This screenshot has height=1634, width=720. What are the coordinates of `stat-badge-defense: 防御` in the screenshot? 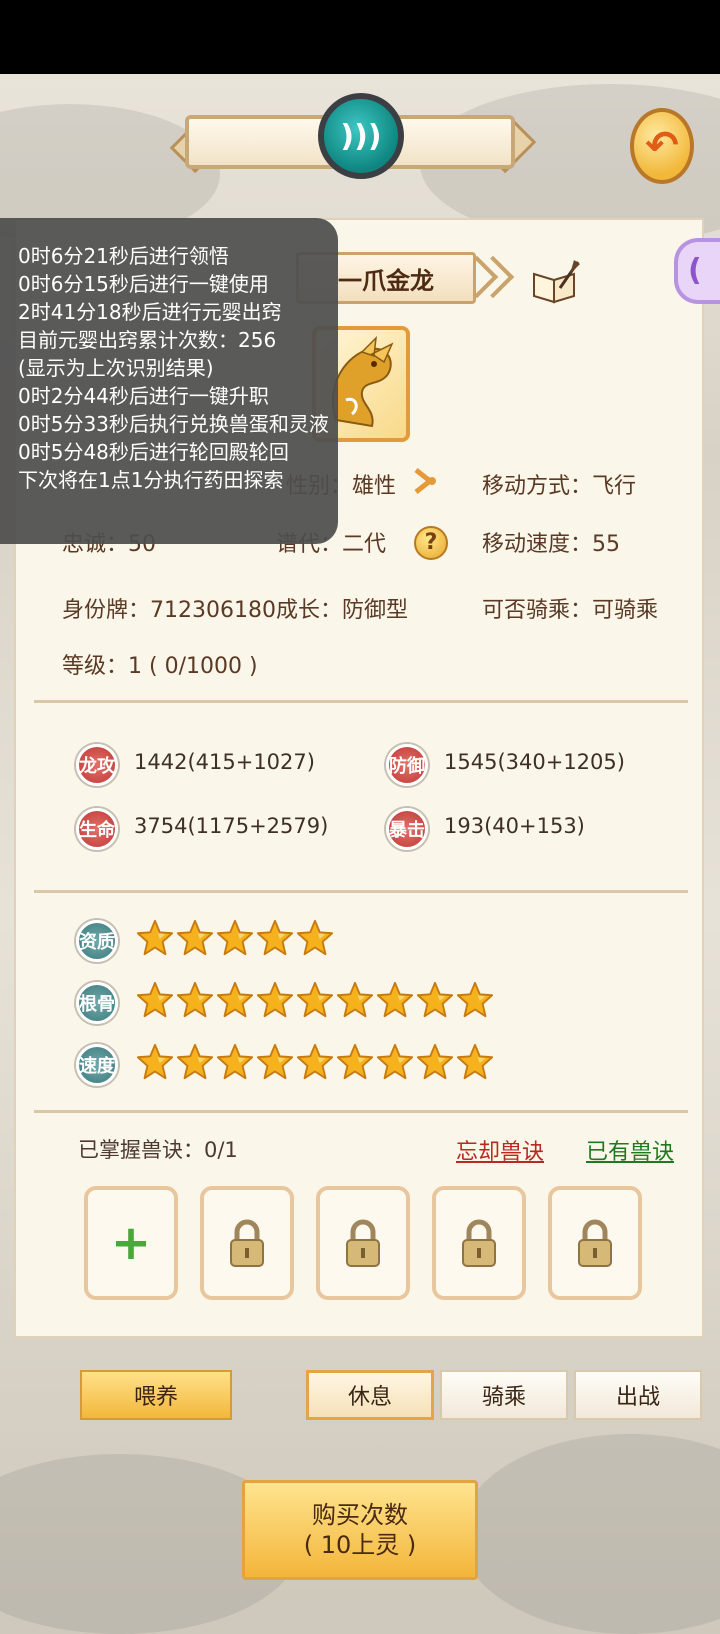 It's located at (407, 765).